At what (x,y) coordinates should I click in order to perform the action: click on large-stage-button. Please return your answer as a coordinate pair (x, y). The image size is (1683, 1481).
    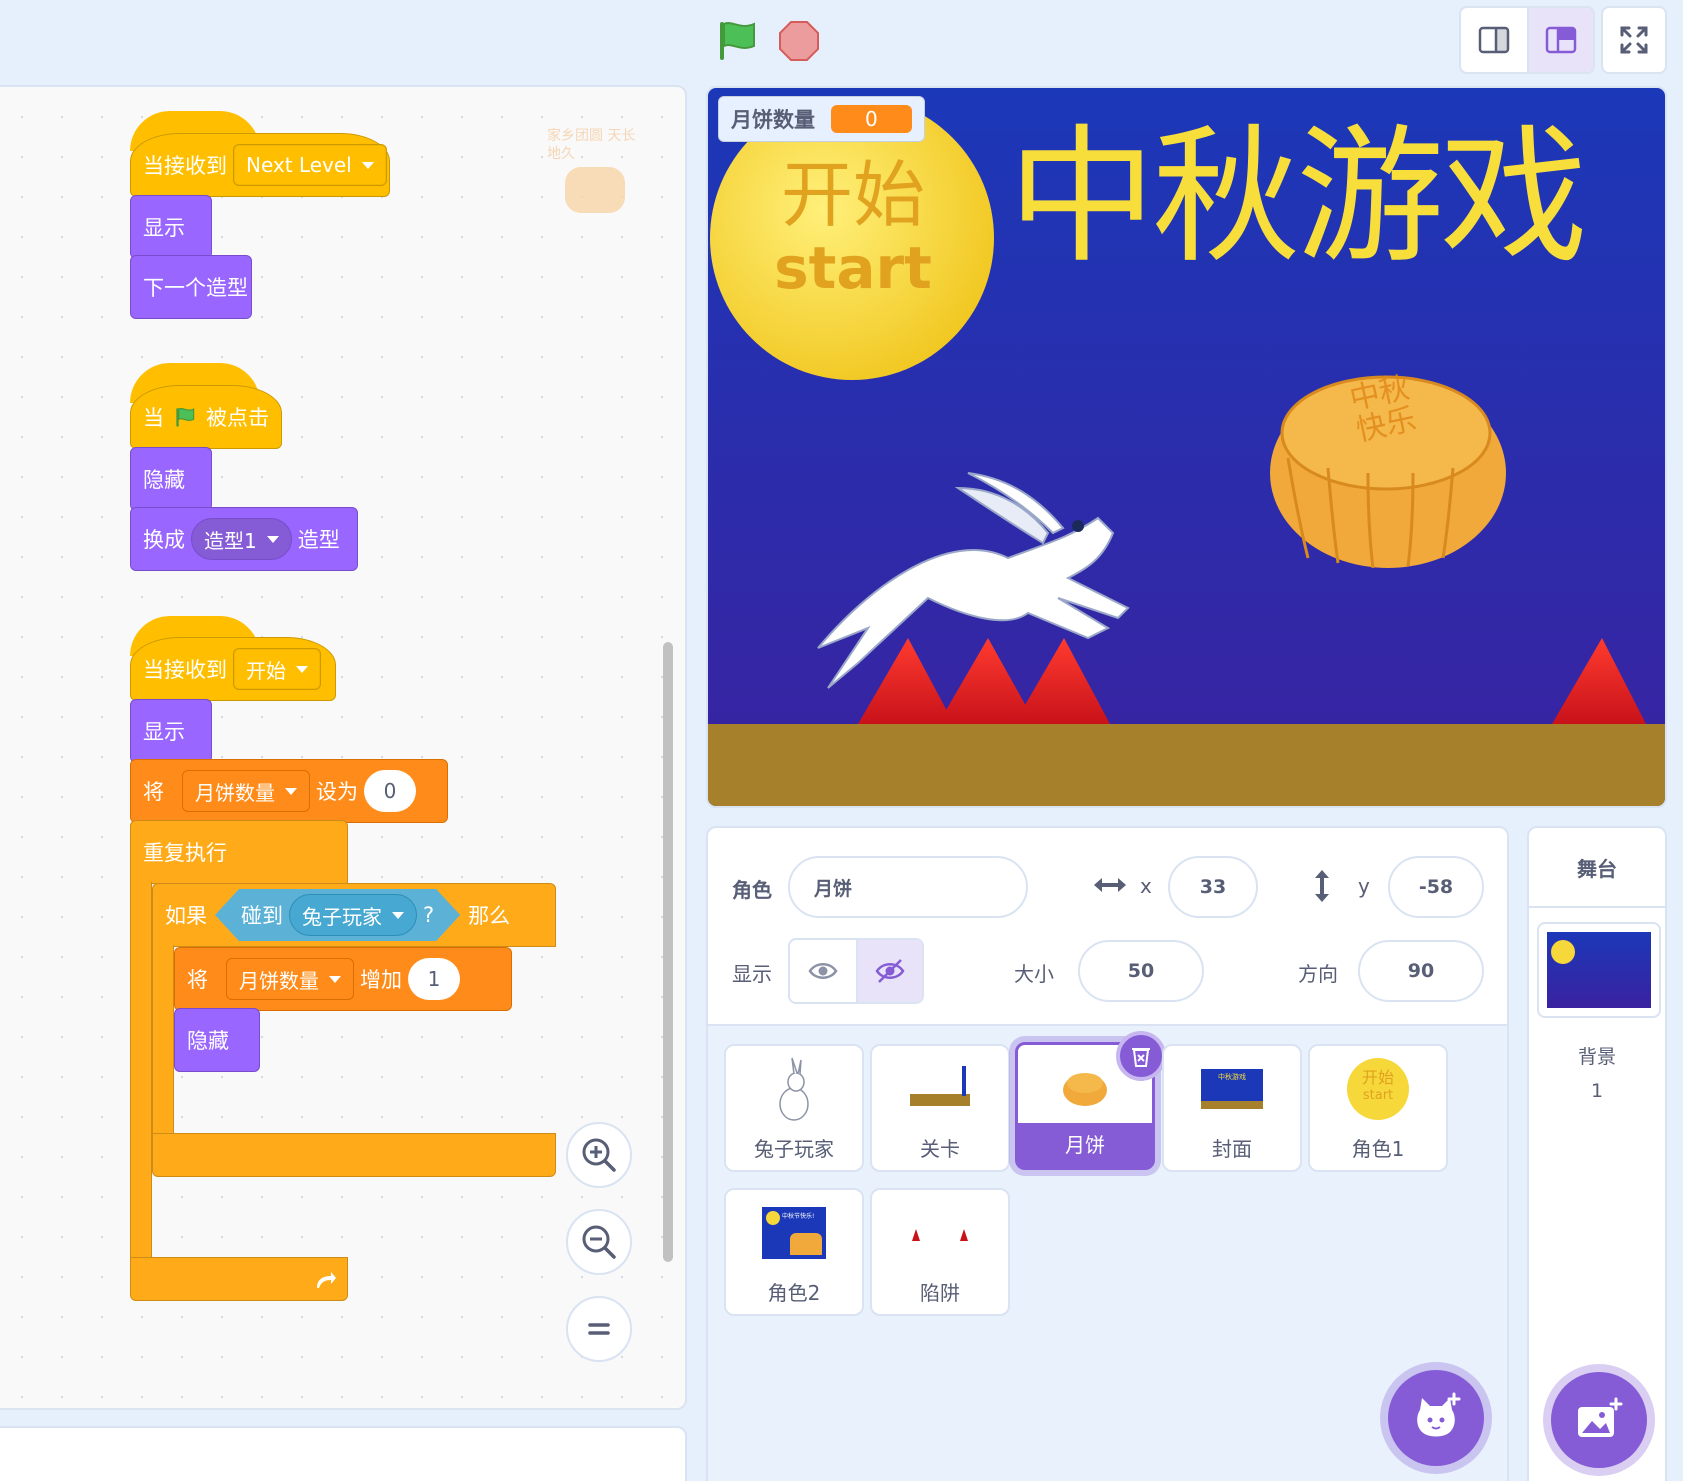
    Looking at the image, I should click on (1560, 40).